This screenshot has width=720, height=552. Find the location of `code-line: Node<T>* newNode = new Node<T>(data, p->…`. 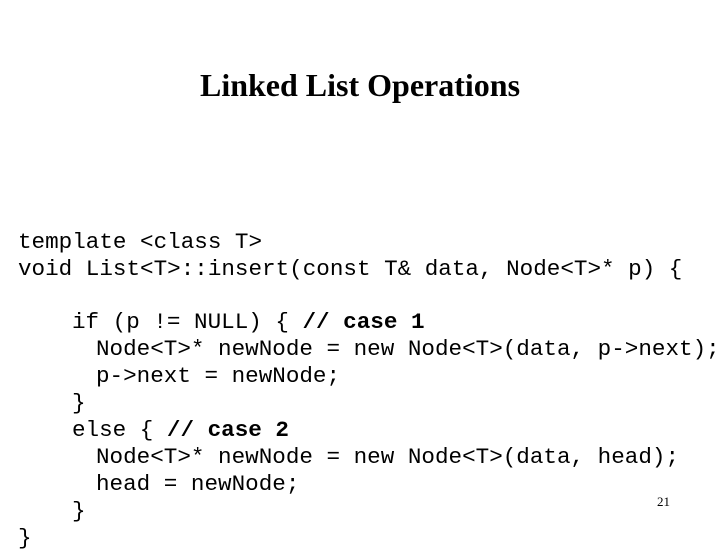

code-line: Node<T>* newNode = new Node<T>(data, p->… is located at coordinates (369, 349).